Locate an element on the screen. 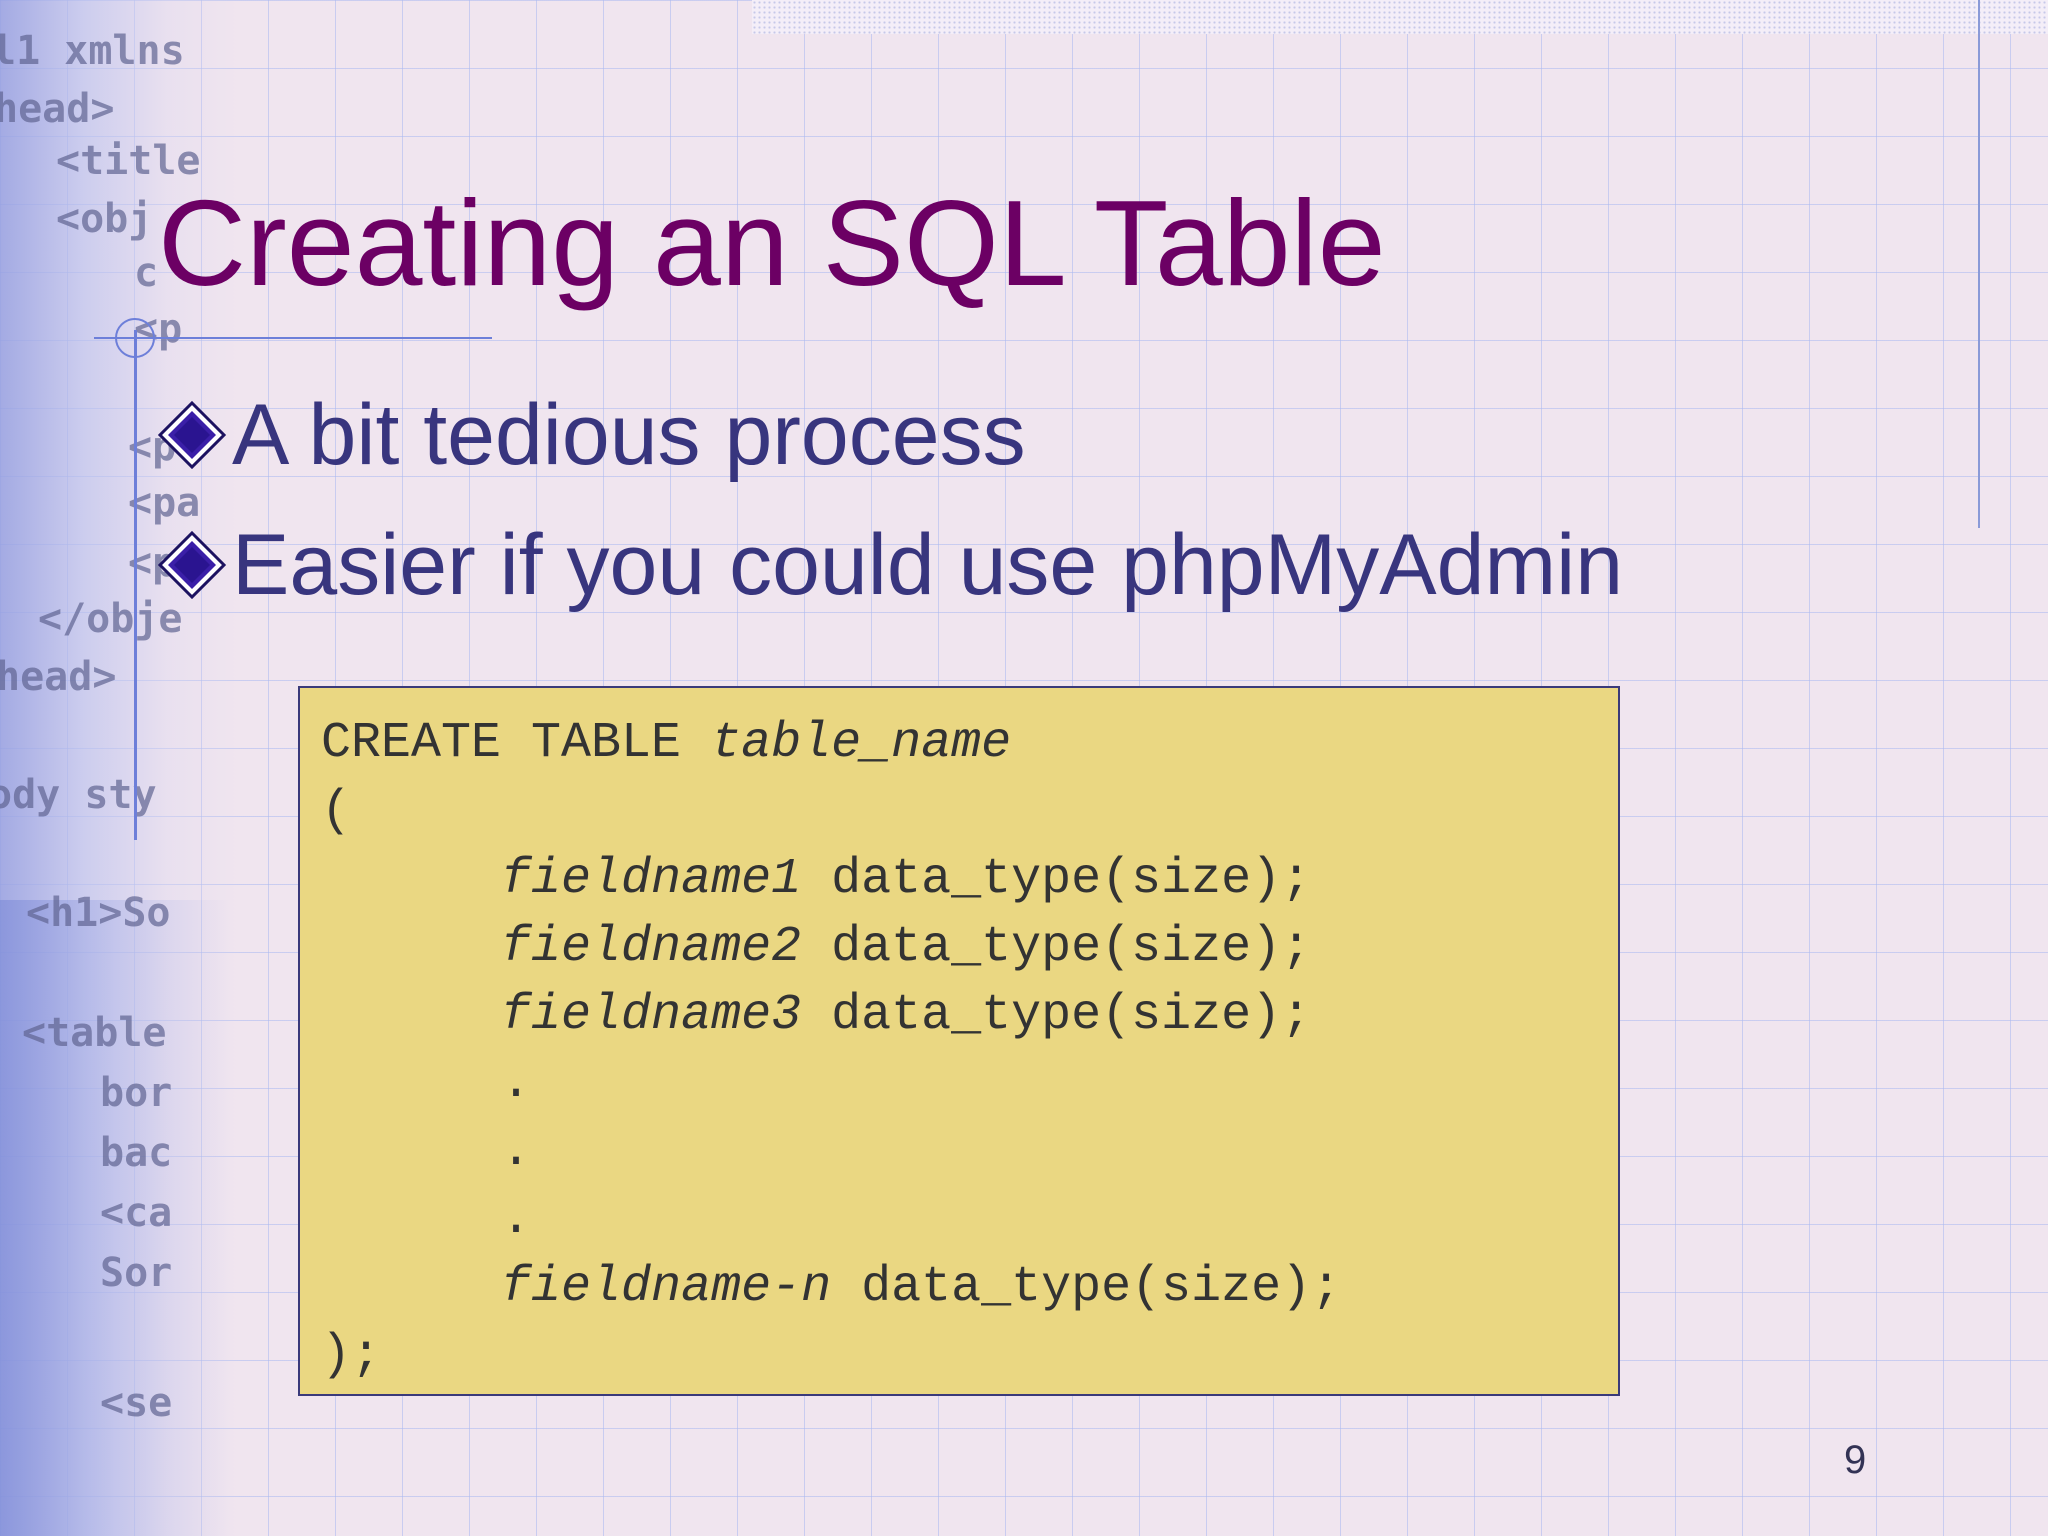  code-line: fieldname-n data_type(size); is located at coordinates (969, 1288).